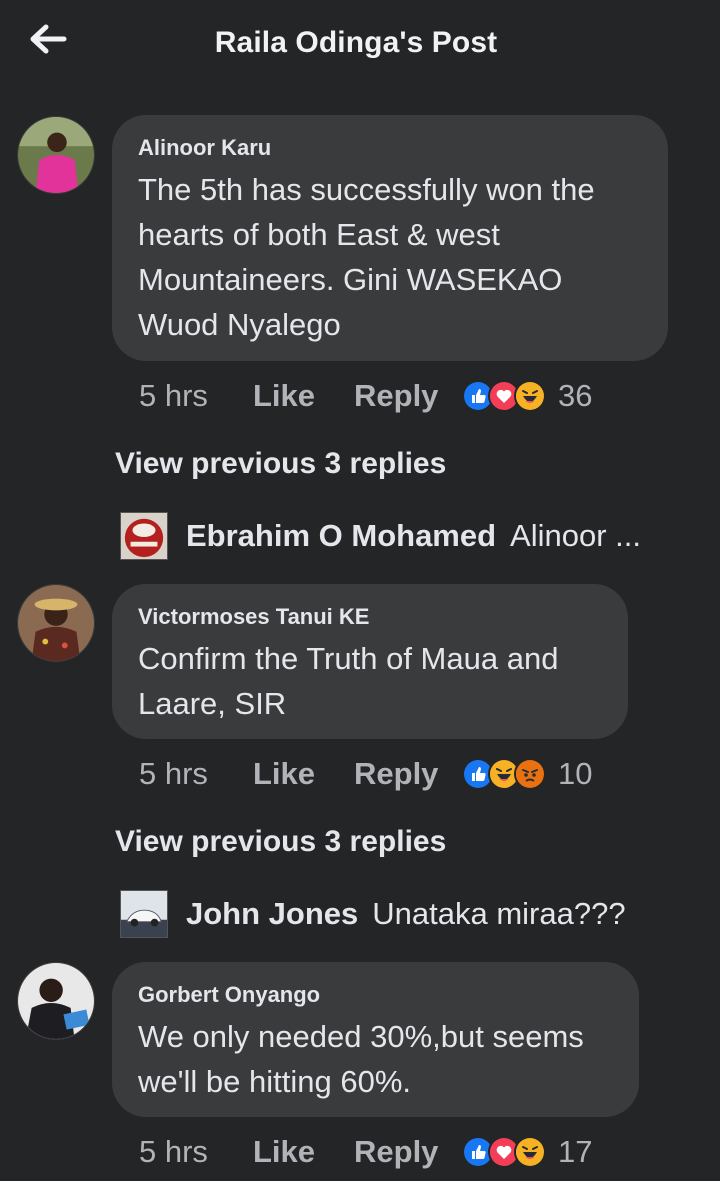 This screenshot has width=720, height=1181. What do you see at coordinates (275, 1081) in the screenshot?
I see `comment-line: we'll be hitting 60%.` at bounding box center [275, 1081].